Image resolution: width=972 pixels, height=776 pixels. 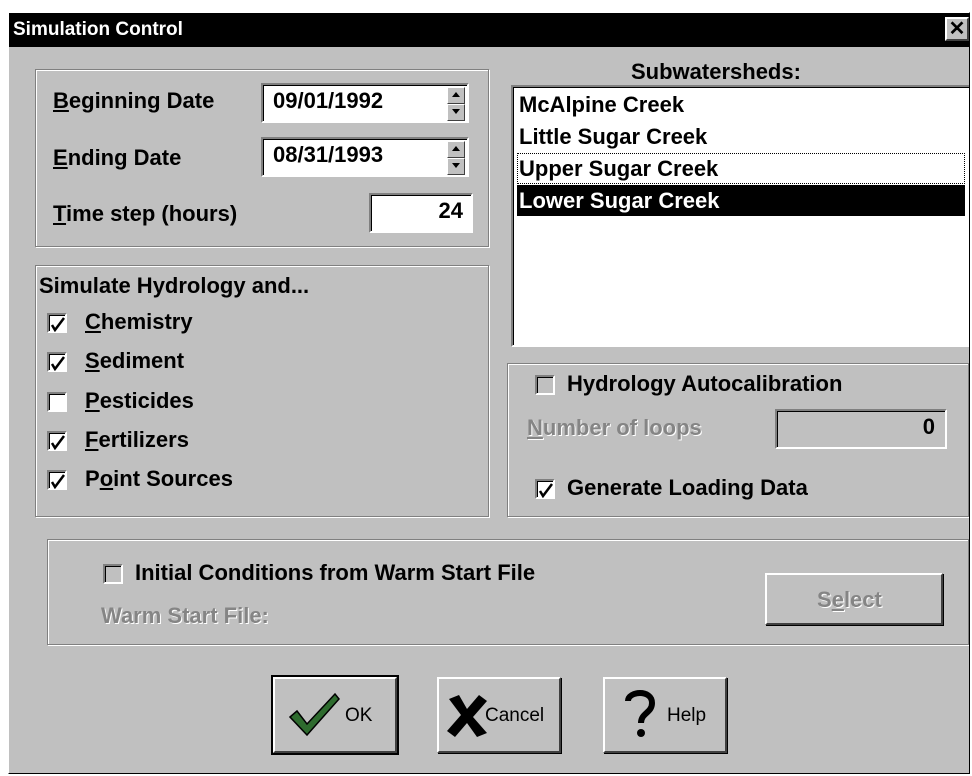 I want to click on ok-button-label: OK, so click(x=359, y=715).